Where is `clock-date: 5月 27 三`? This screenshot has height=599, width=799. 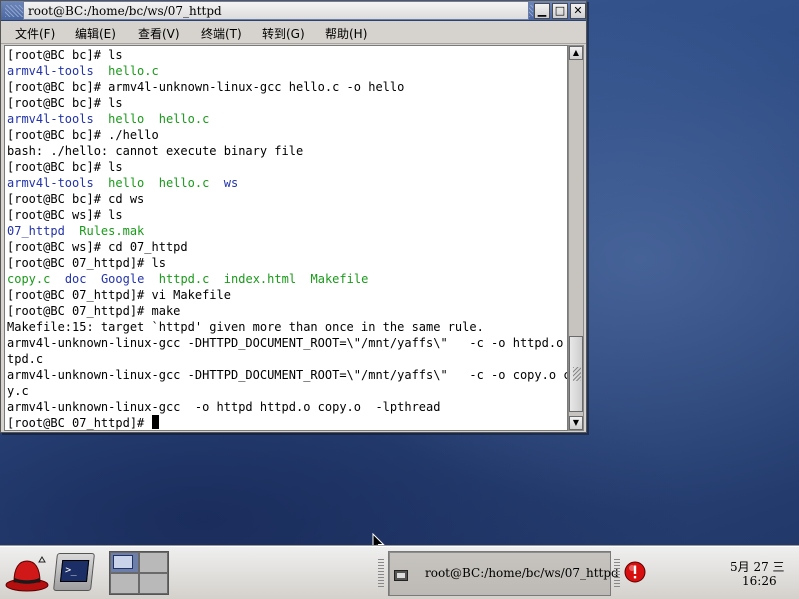 clock-date: 5月 27 三 is located at coordinates (757, 566).